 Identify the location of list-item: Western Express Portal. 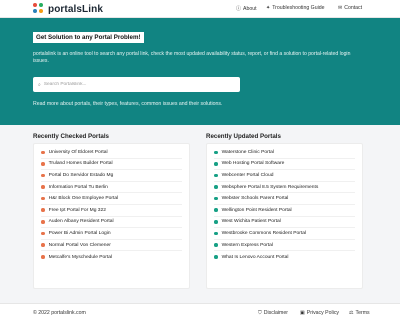
(284, 246).